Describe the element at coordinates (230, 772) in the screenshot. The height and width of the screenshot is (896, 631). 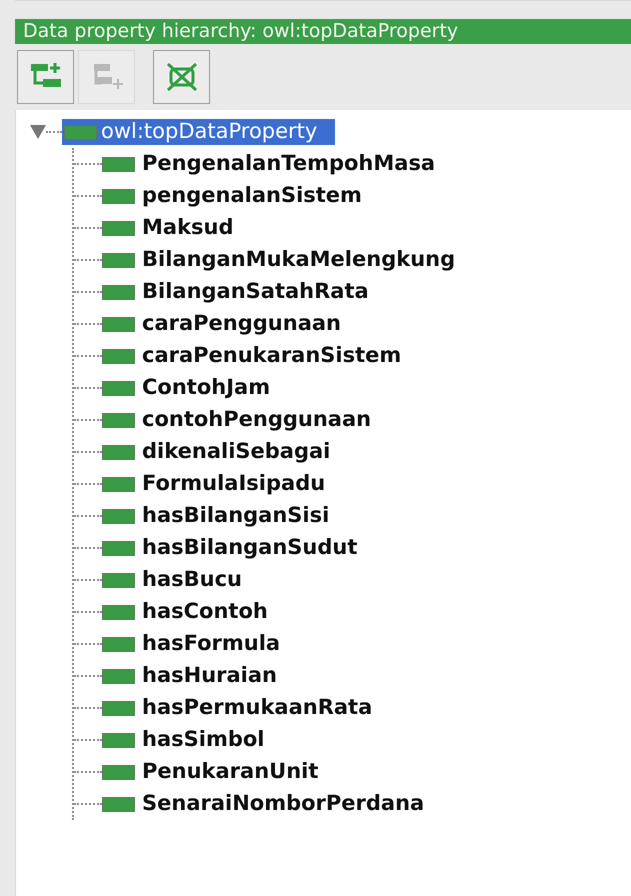
I see `tree-item: PenukaranUnit` at that location.